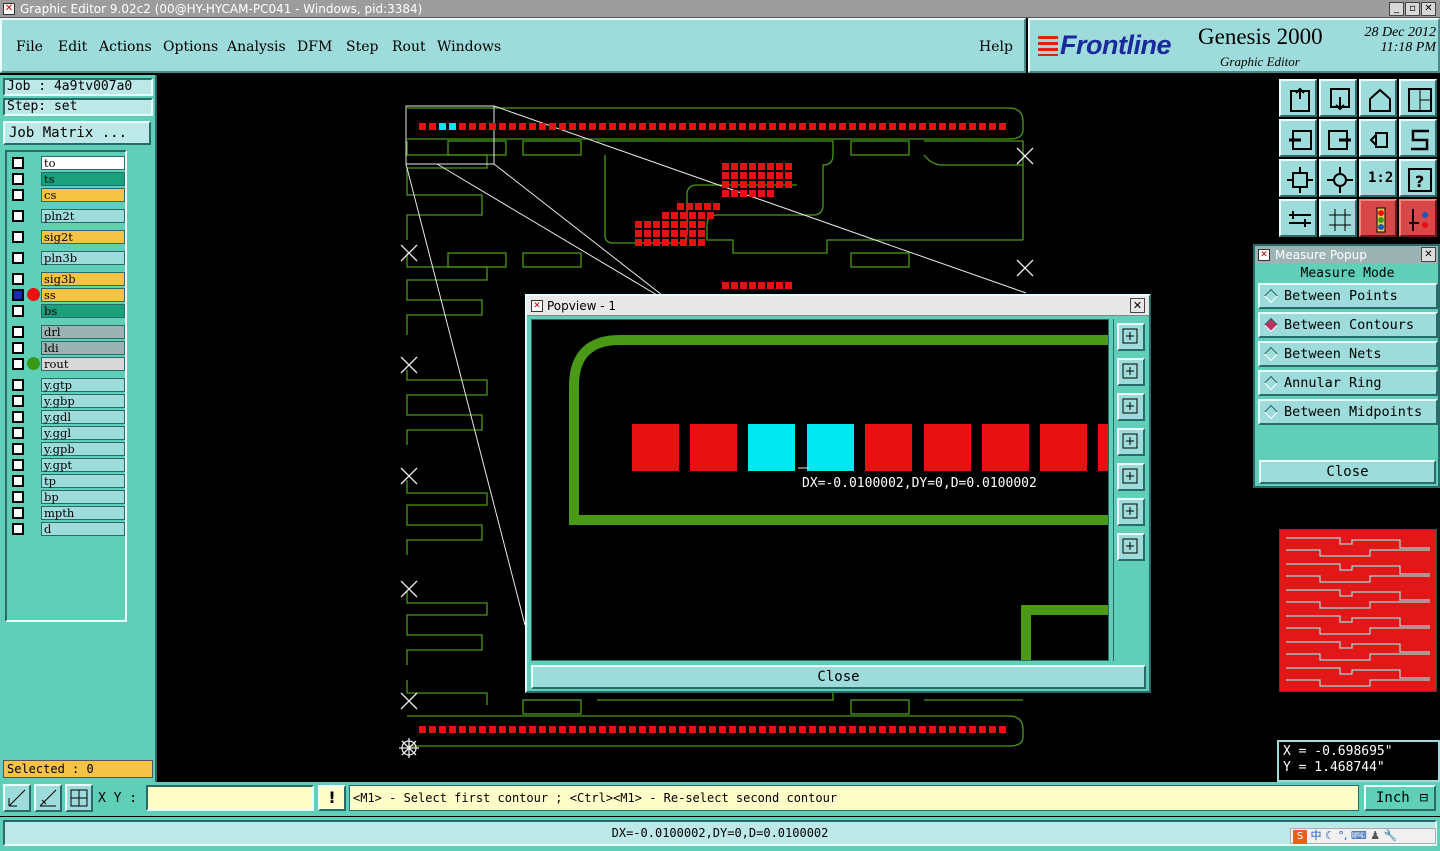  Describe the element at coordinates (83, 179) in the screenshot. I see `layer-name: ts` at that location.